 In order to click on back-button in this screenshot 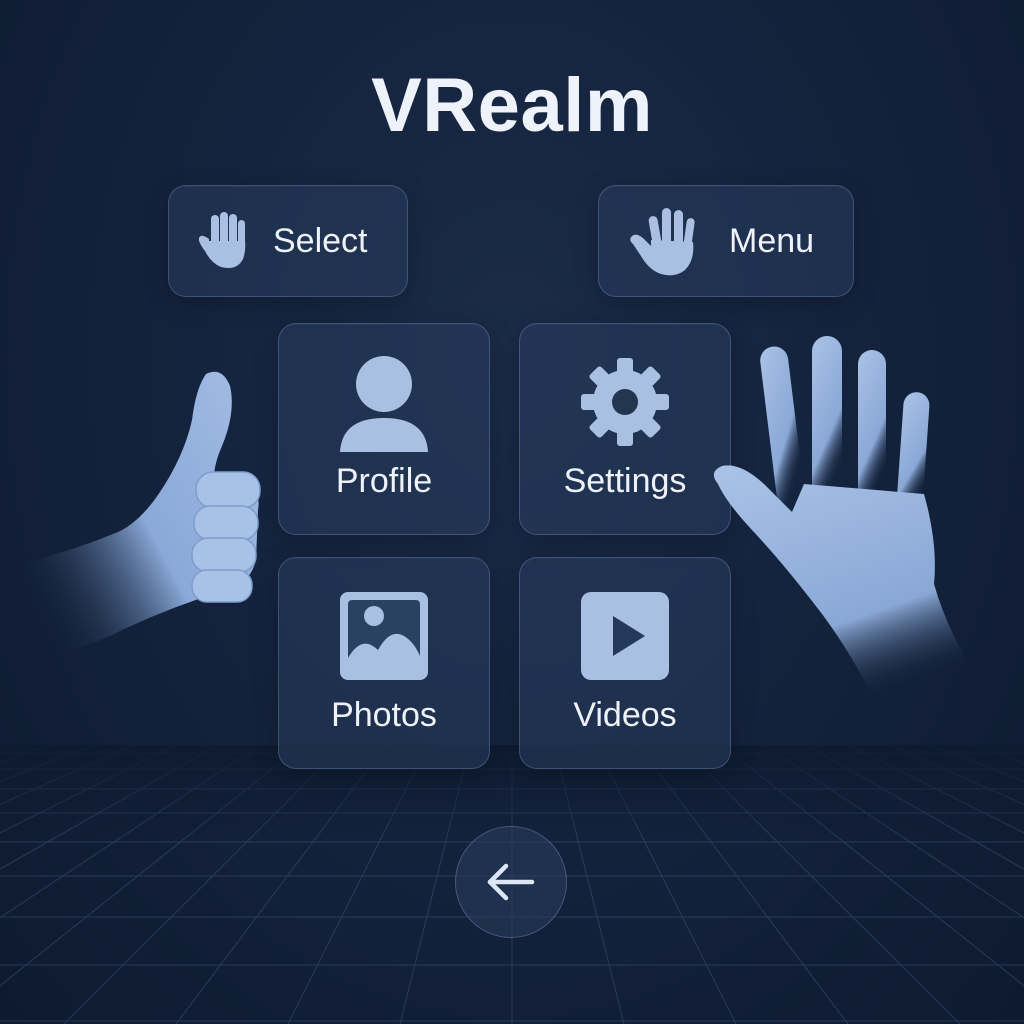, I will do `click(511, 882)`.